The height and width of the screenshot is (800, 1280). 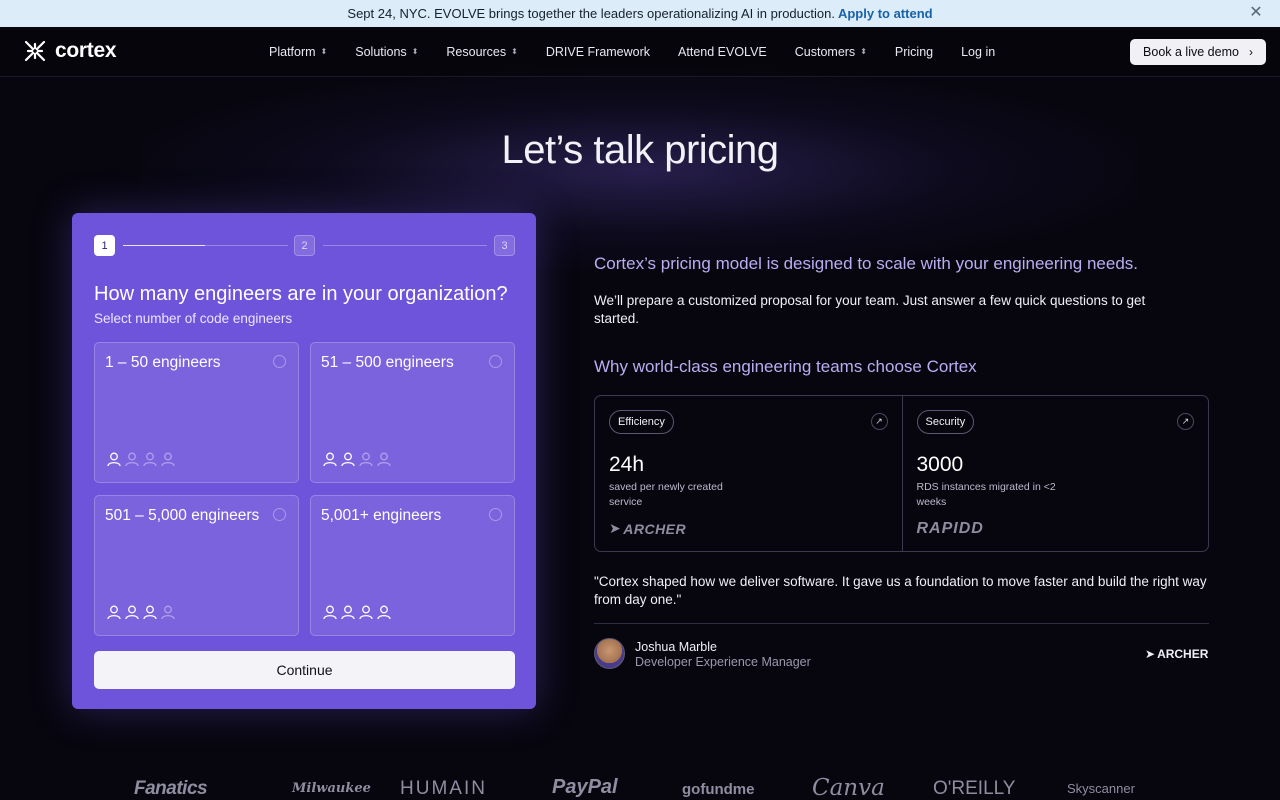 What do you see at coordinates (387, 362) in the screenshot?
I see `option-label: 51 – 500 engineers` at bounding box center [387, 362].